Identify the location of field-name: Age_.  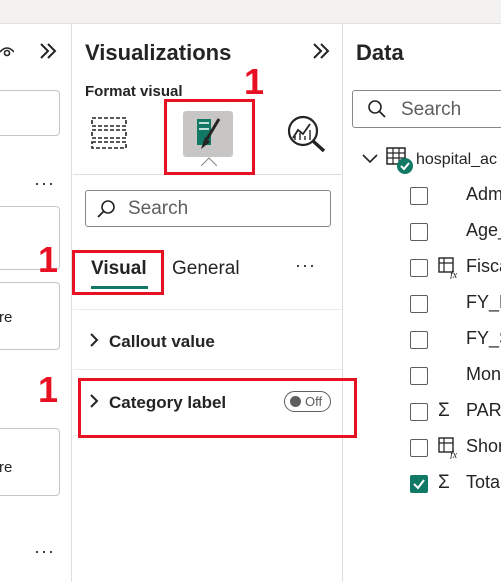
(483, 230).